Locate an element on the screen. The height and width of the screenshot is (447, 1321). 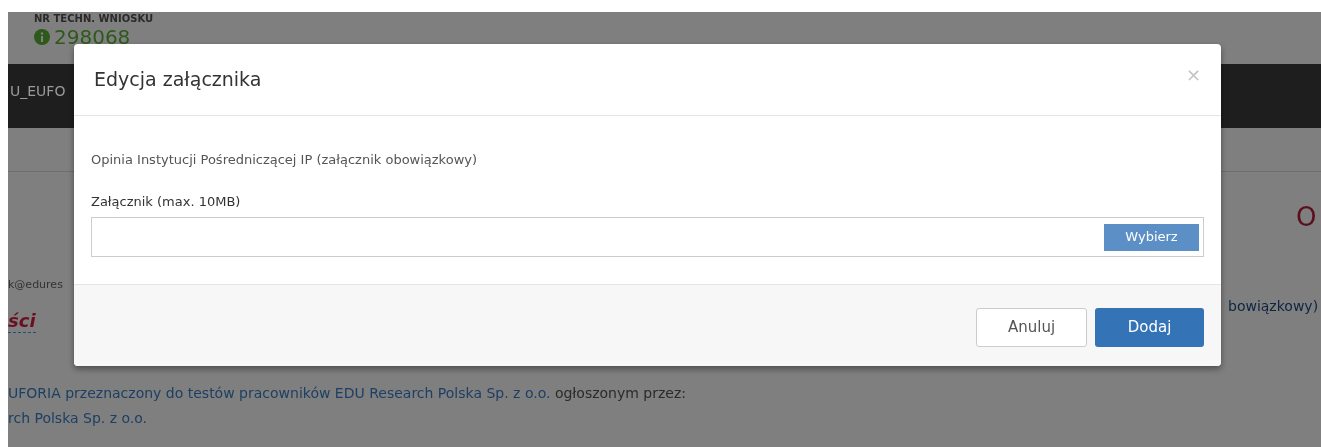
paragraph-text: ogłoszonym przez: is located at coordinates (620, 393).